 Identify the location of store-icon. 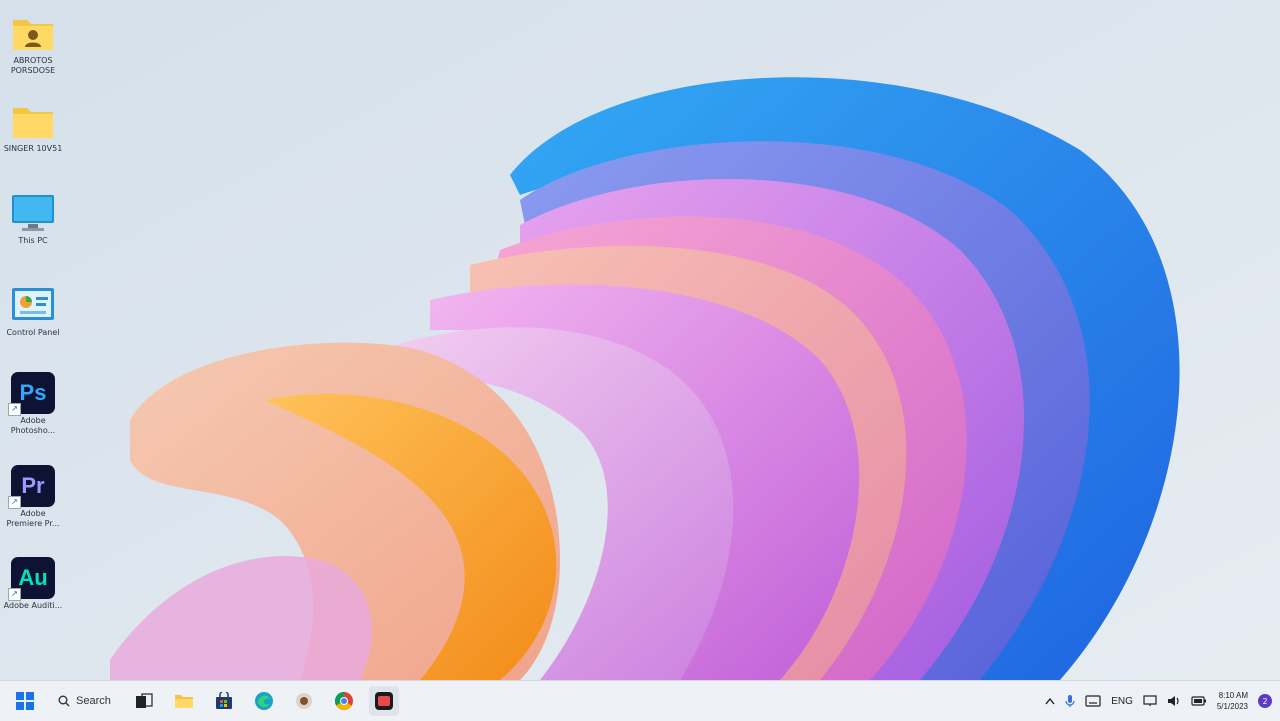
(223, 700).